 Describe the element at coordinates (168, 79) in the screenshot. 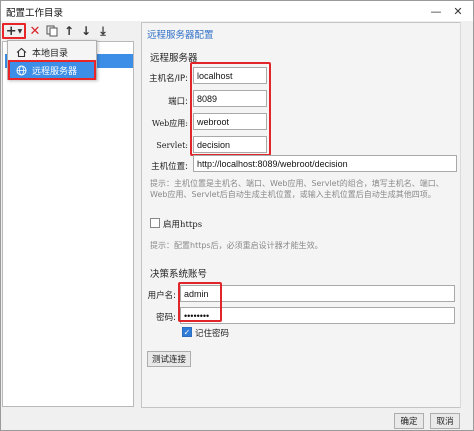

I see `host-label: 主机名/IP:` at that location.